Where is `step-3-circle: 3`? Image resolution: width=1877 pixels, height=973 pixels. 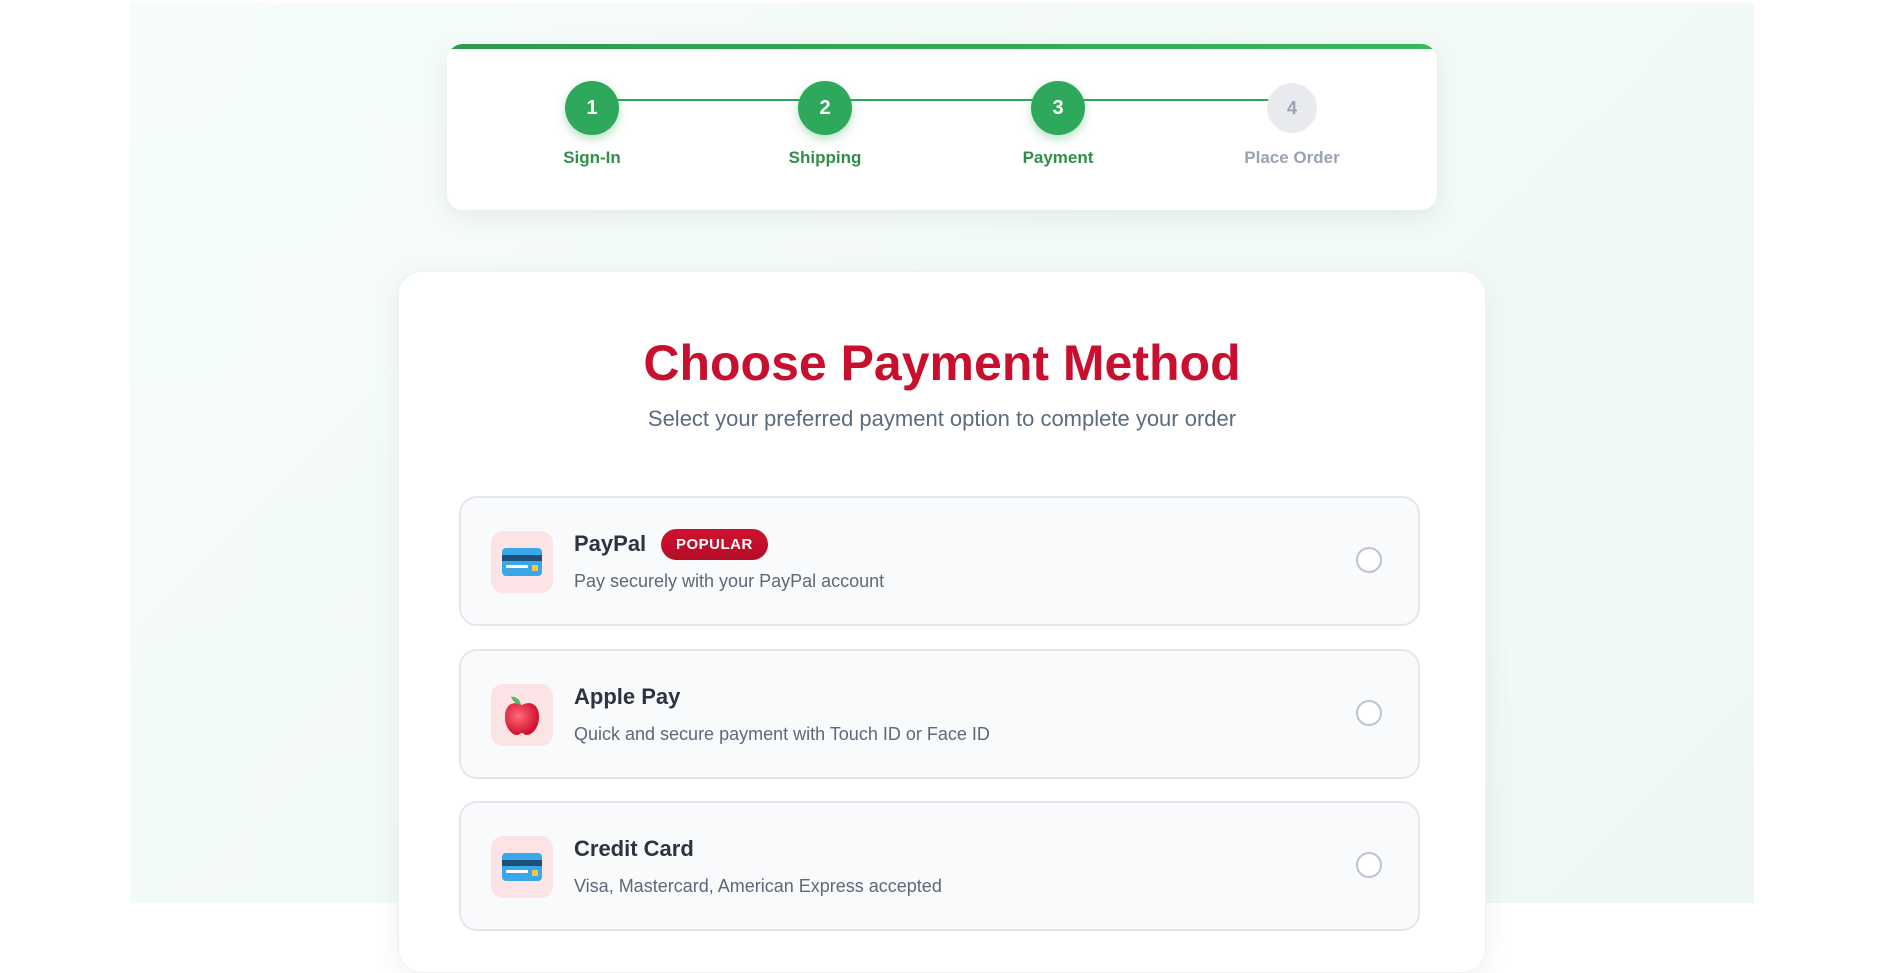
step-3-circle: 3 is located at coordinates (1058, 108).